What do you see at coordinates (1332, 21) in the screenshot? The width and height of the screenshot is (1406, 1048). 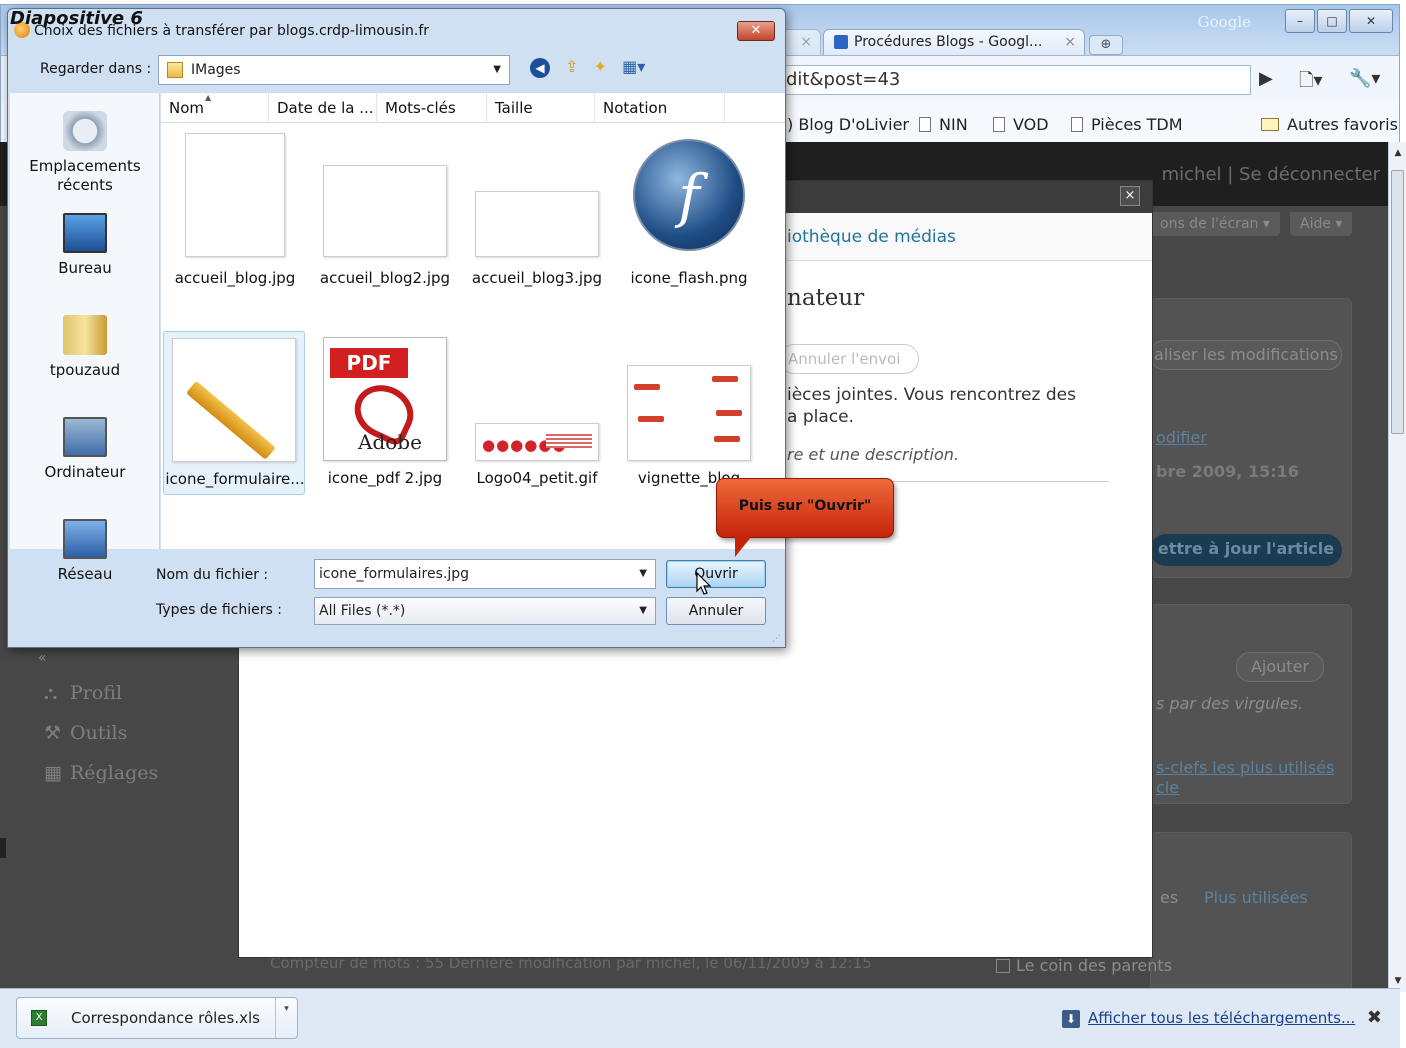 I see `maximize-button: □` at bounding box center [1332, 21].